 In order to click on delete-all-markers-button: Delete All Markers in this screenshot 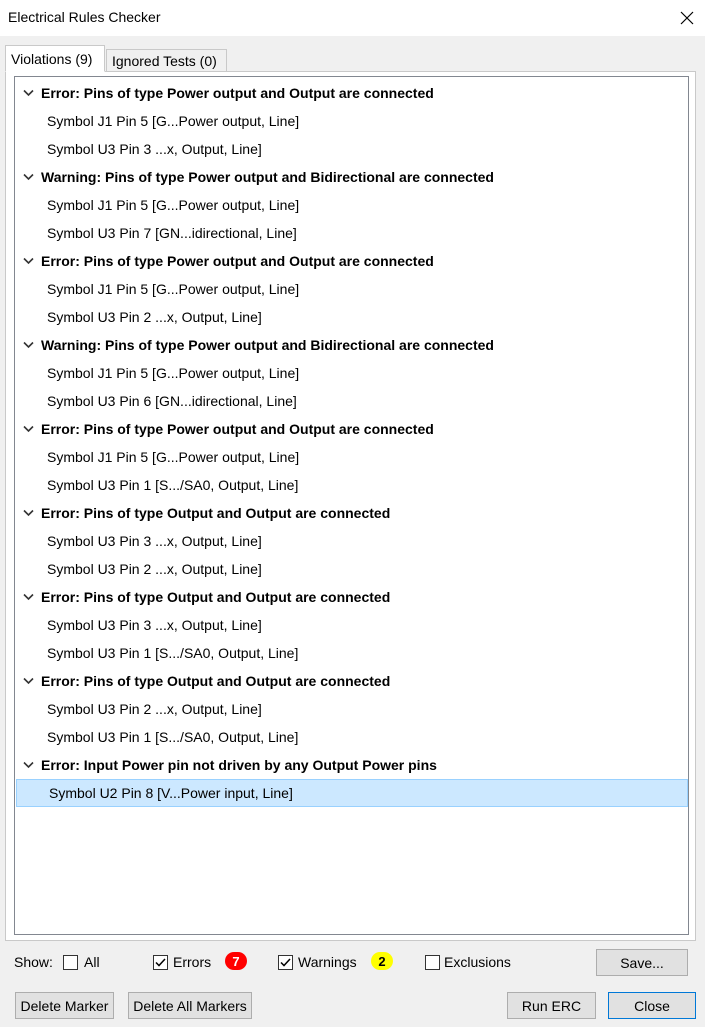, I will do `click(190, 1005)`.